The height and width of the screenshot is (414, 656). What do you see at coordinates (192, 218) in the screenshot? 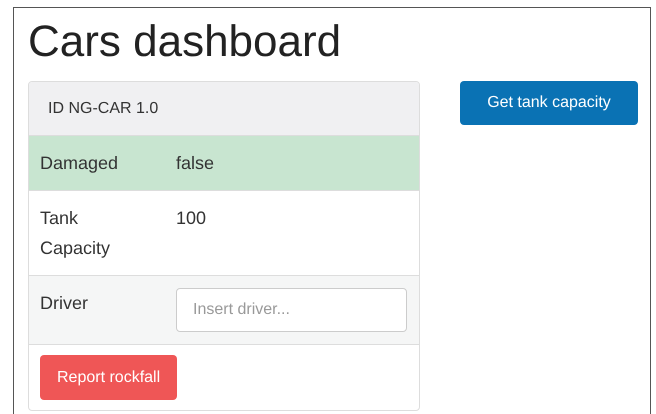
I see `row-value: 100` at bounding box center [192, 218].